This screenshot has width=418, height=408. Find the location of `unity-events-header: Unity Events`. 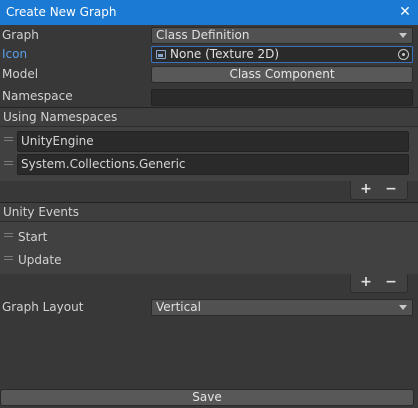

unity-events-header: Unity Events is located at coordinates (209, 212).